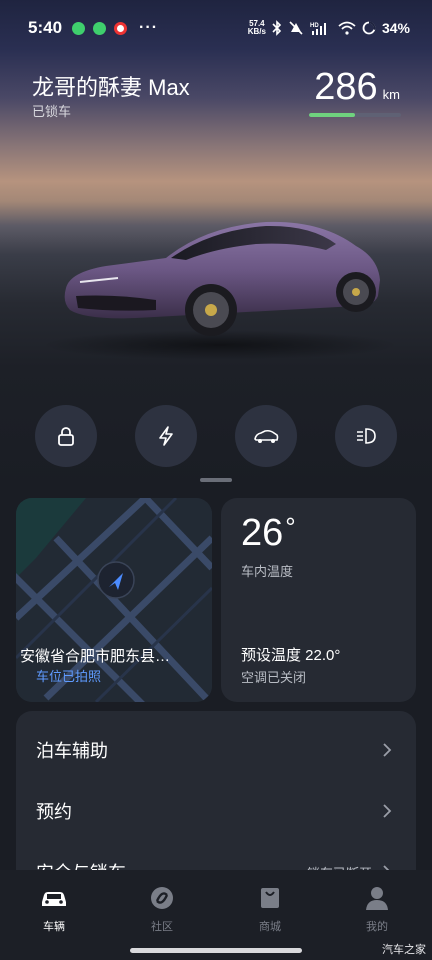 The height and width of the screenshot is (960, 432). Describe the element at coordinates (395, 28) in the screenshot. I see `battery-level: 34%` at that location.